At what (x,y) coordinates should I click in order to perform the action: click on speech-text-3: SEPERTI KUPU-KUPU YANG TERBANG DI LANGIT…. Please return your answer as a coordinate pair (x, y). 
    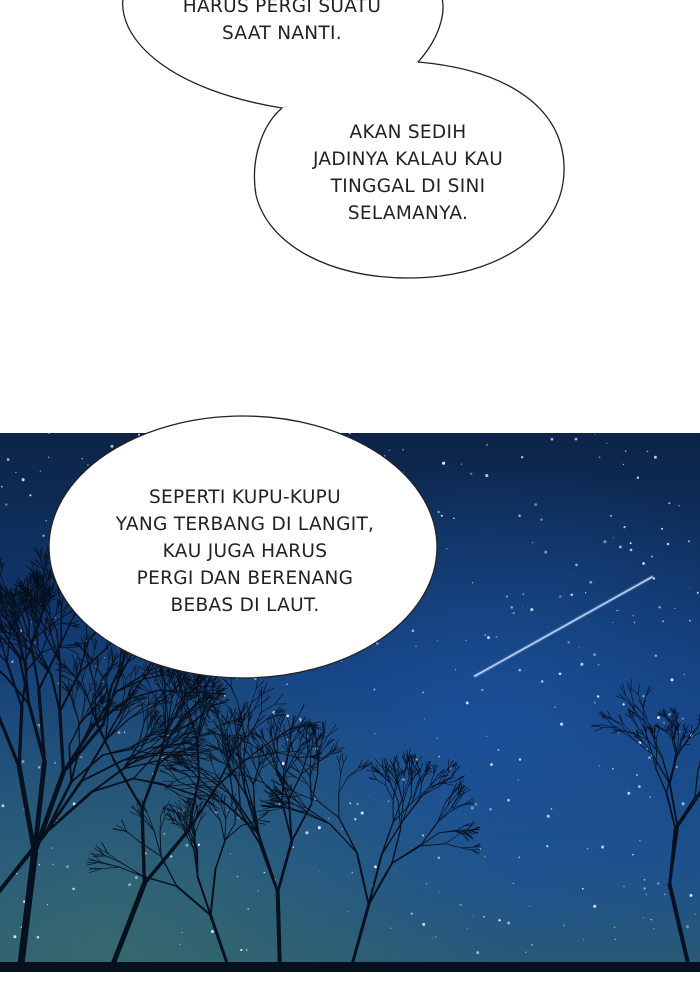
    Looking at the image, I should click on (245, 551).